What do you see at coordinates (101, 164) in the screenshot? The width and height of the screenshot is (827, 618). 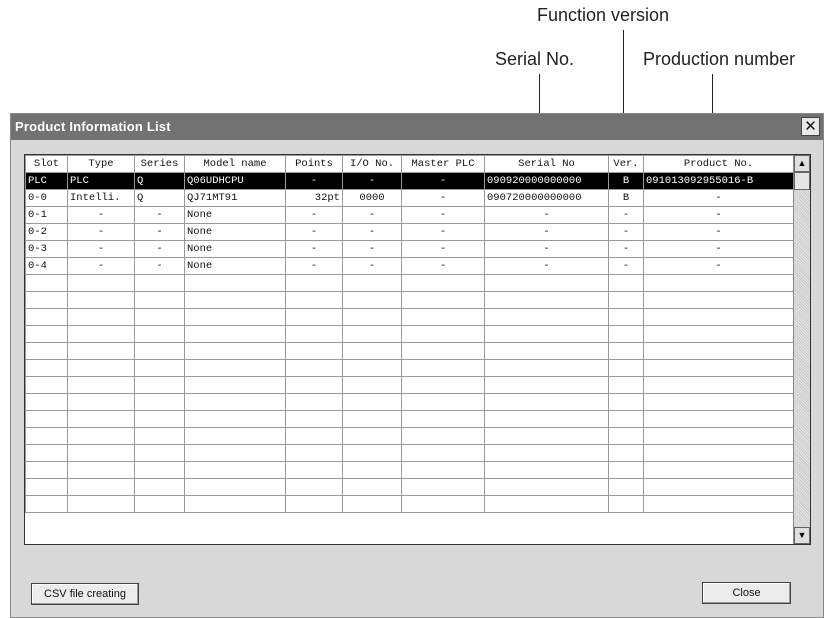 I see `column-header: Type` at bounding box center [101, 164].